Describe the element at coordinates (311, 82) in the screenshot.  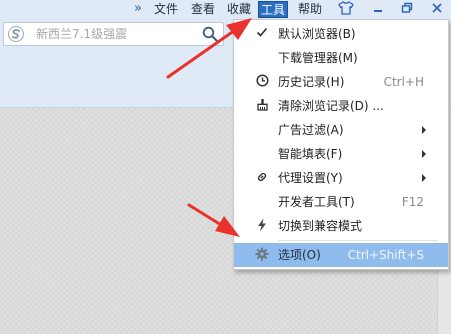
I see `menu-item-label: 历史记录(H)` at that location.